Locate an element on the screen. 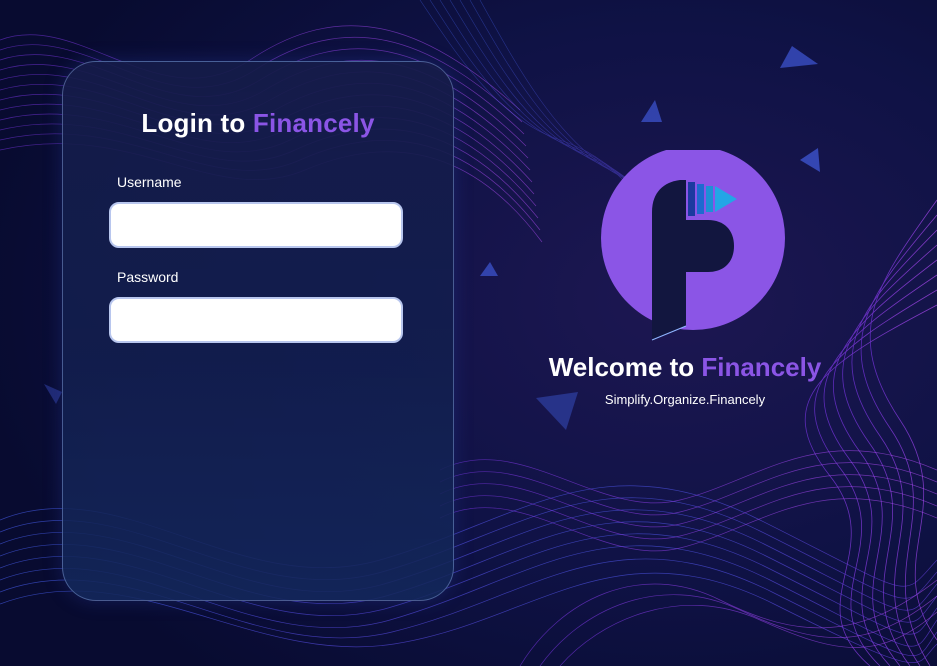 This screenshot has height=666, width=937. welcome-title: Welcome to Financely is located at coordinates (685, 367).